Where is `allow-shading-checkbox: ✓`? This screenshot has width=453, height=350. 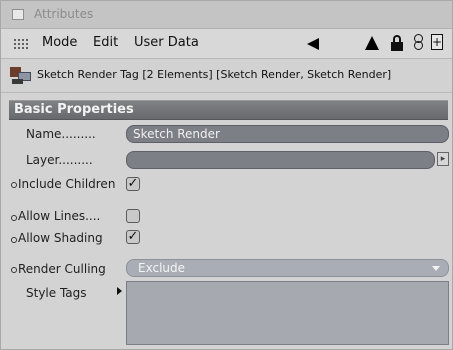 allow-shading-checkbox: ✓ is located at coordinates (133, 237).